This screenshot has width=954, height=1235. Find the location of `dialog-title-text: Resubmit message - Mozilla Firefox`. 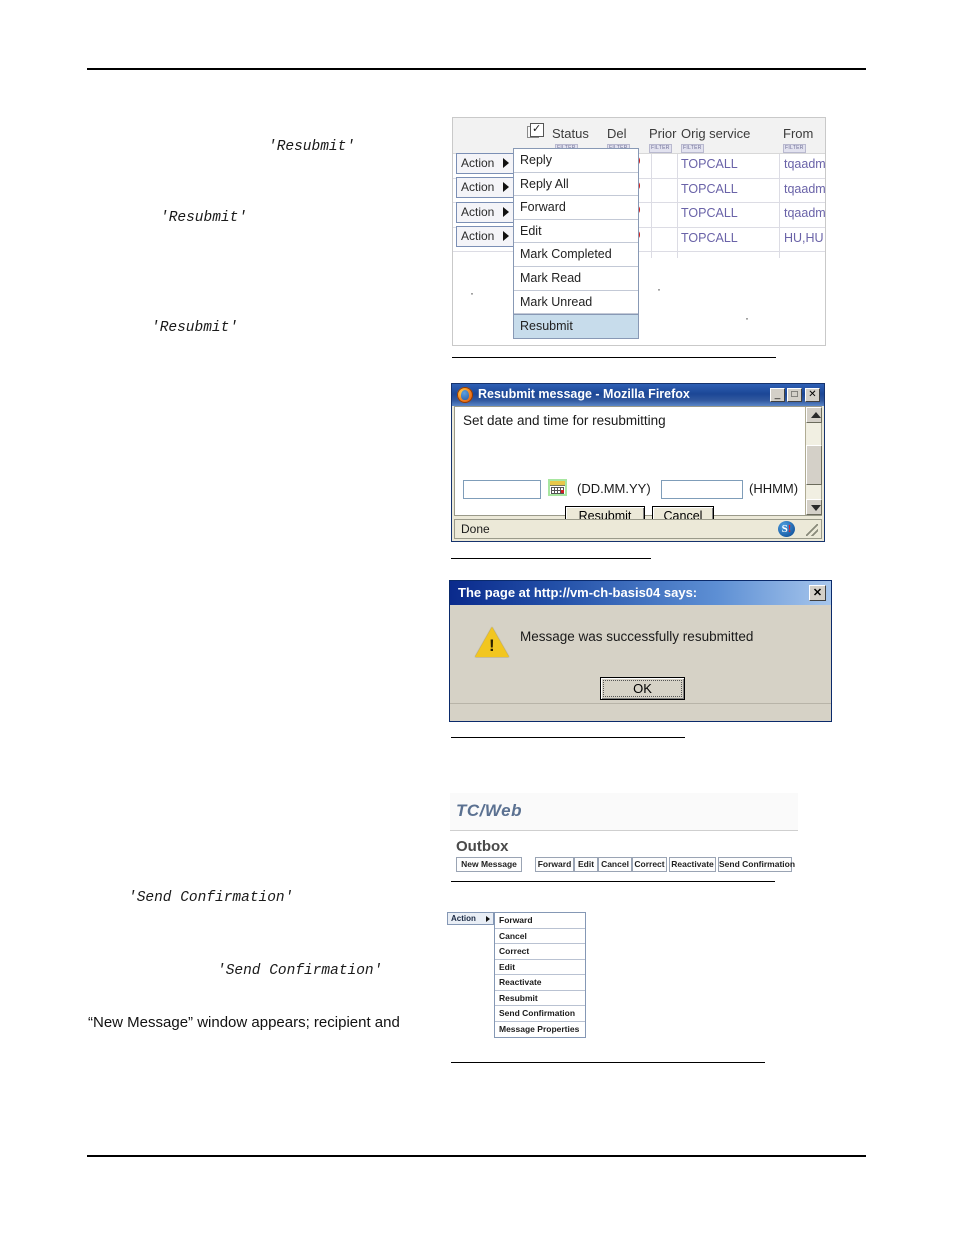

dialog-title-text: Resubmit message - Mozilla Firefox is located at coordinates (584, 394).